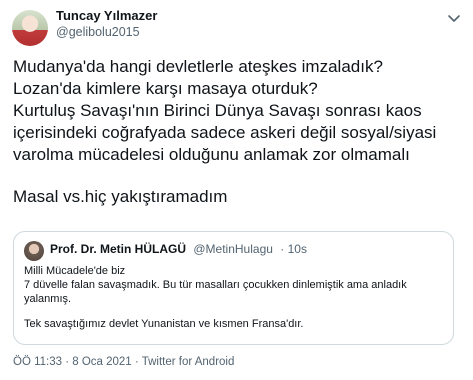 Image resolution: width=473 pixels, height=380 pixels. Describe the element at coordinates (165, 88) in the screenshot. I see `tweet-line: Lozan'da kimlere karşı masaya oturduk?` at that location.